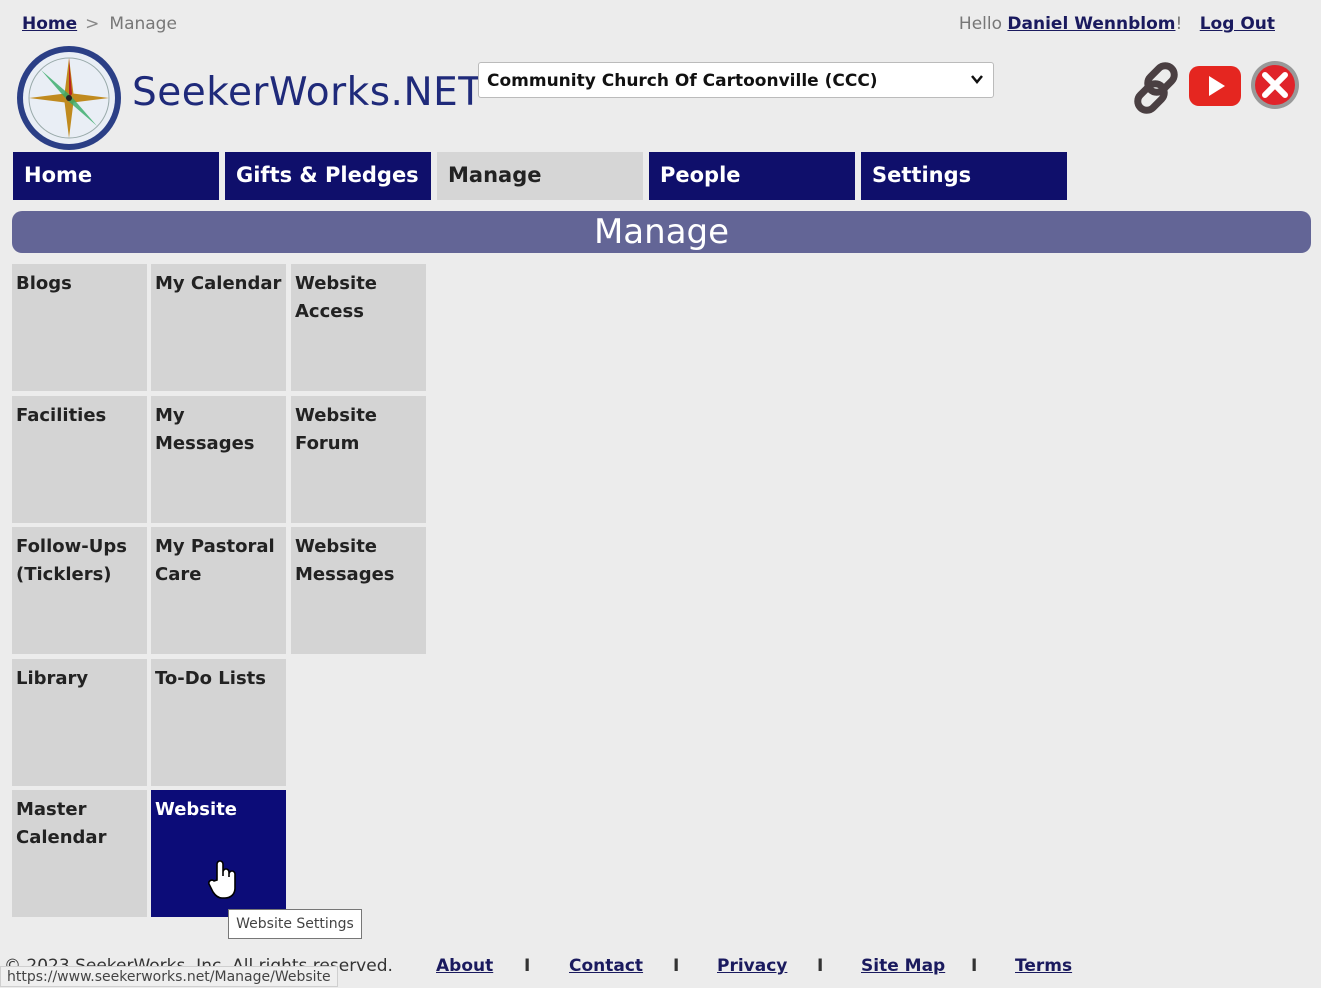 The height and width of the screenshot is (988, 1321). I want to click on tile-my-messages: My Messages, so click(218, 459).